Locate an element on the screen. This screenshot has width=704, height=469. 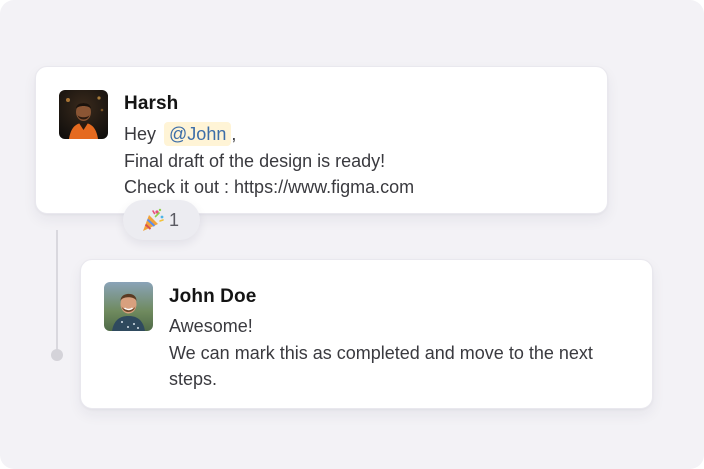
avatar-harsh-photo is located at coordinates (83, 114).